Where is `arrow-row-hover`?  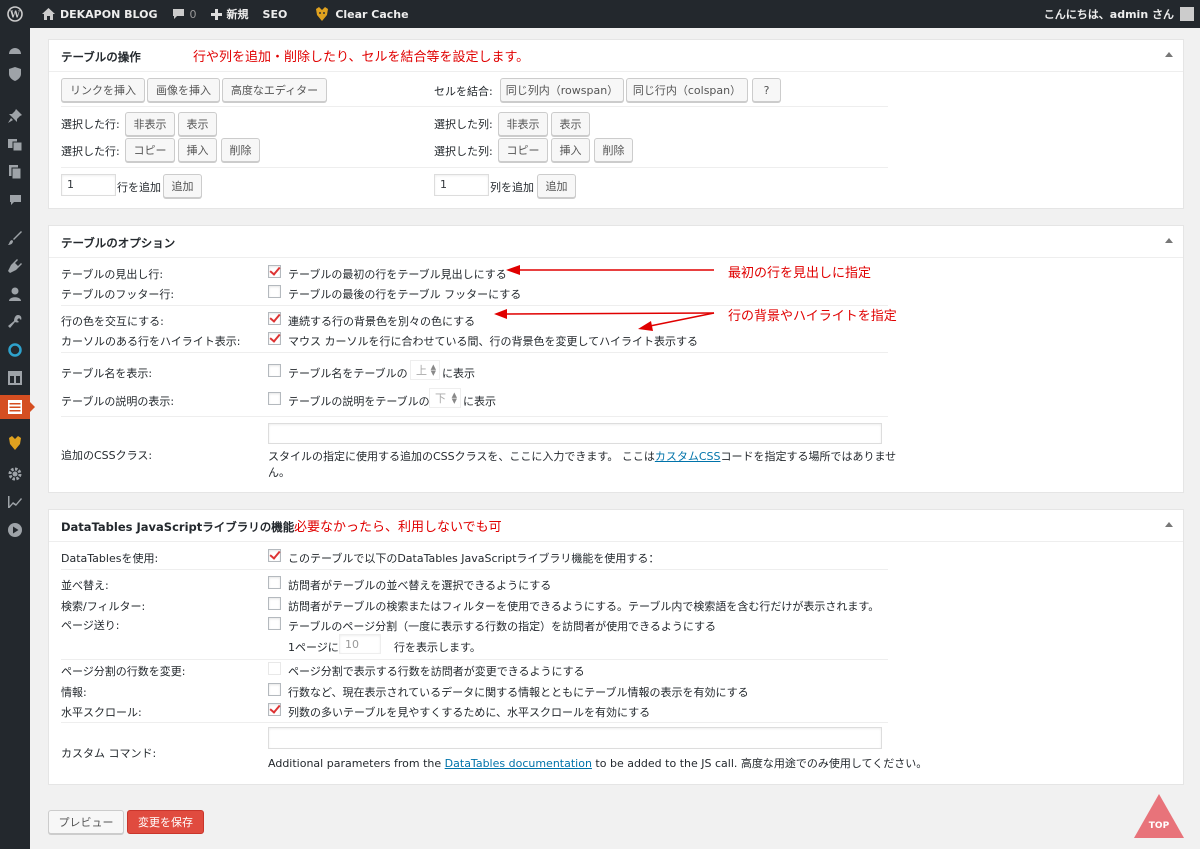 arrow-row-hover is located at coordinates (676, 321).